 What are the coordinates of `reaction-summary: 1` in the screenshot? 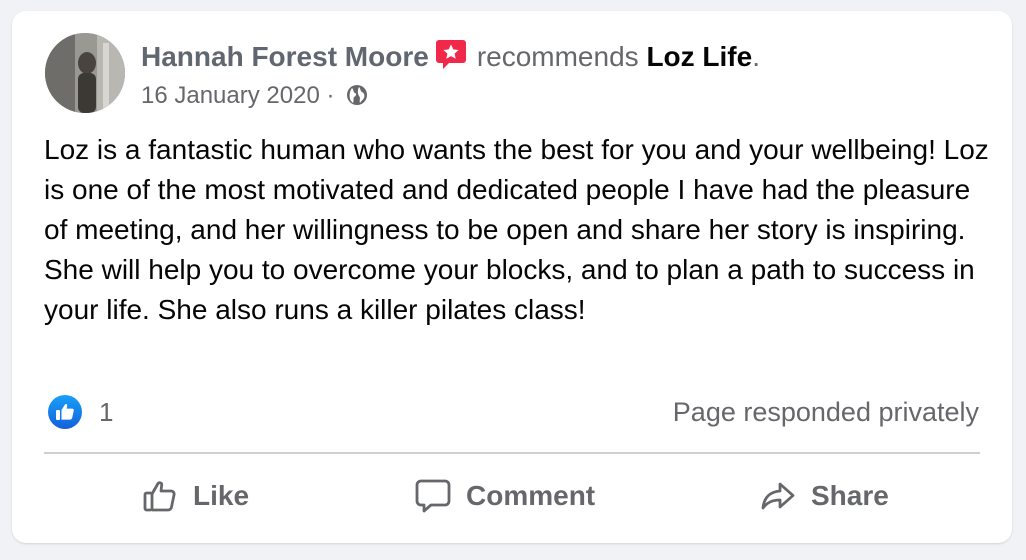 It's located at (80, 412).